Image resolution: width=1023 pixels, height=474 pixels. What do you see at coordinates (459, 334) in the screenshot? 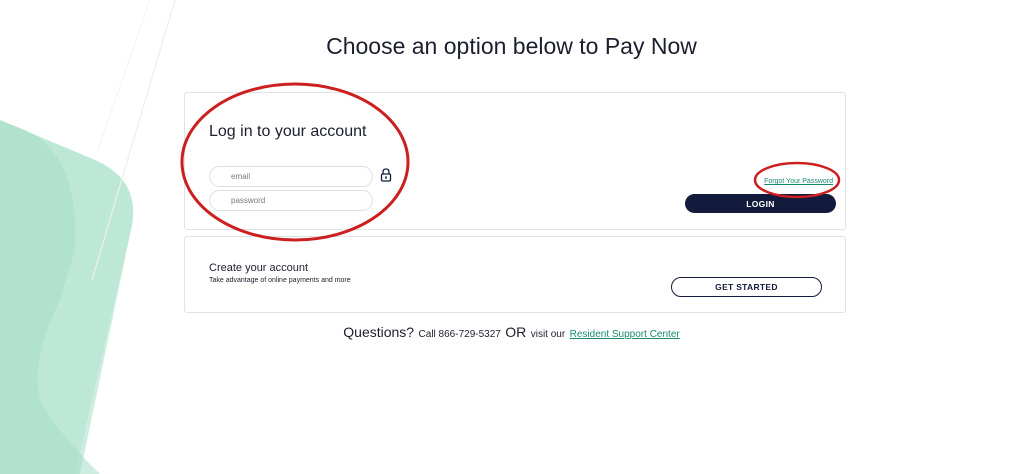
I see `call-text: Call 866-729-5327` at bounding box center [459, 334].